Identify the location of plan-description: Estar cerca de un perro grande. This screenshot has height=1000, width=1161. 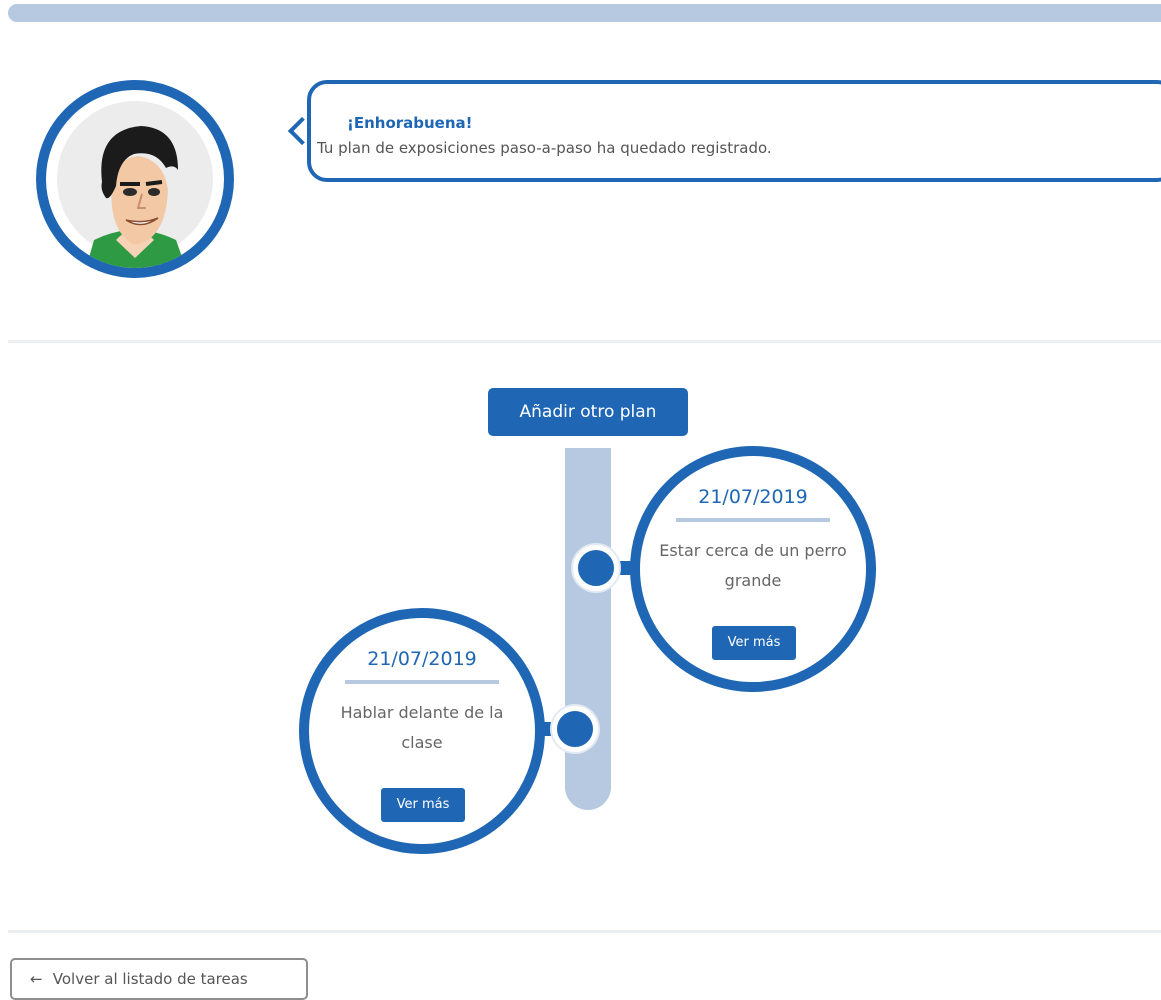
(753, 565).